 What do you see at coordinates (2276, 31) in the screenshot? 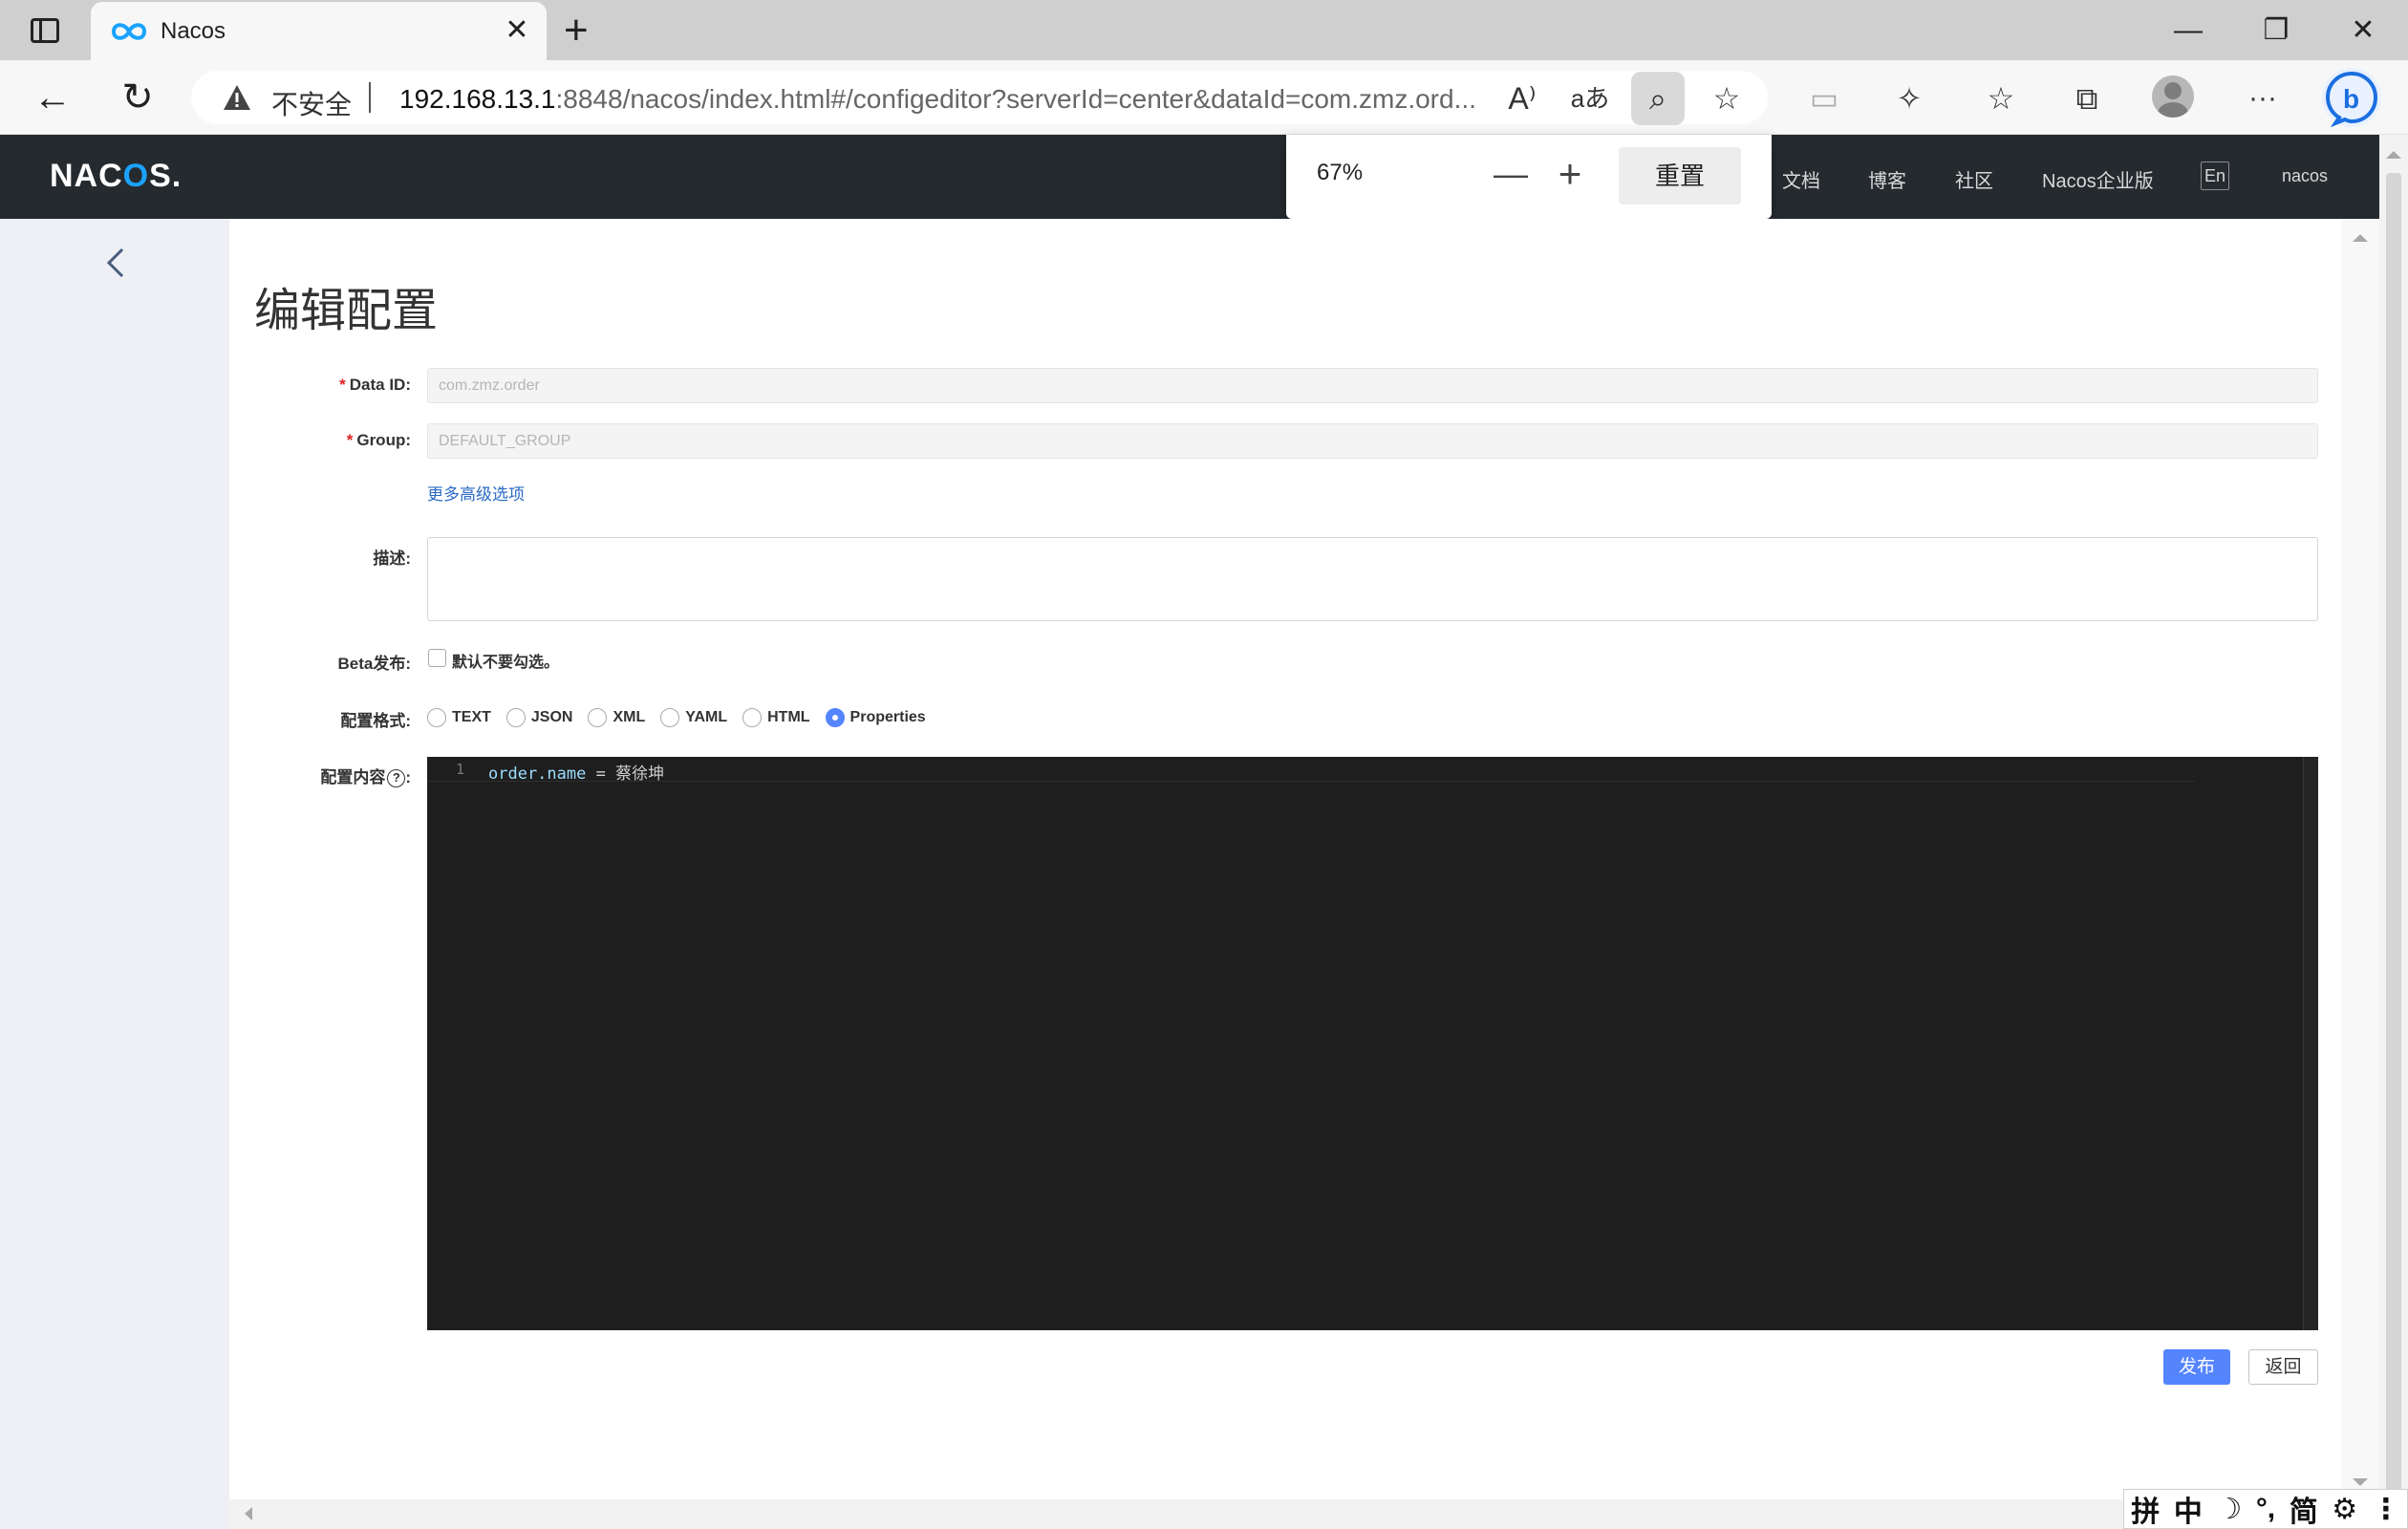
I see `window-restore-button: ❐` at bounding box center [2276, 31].